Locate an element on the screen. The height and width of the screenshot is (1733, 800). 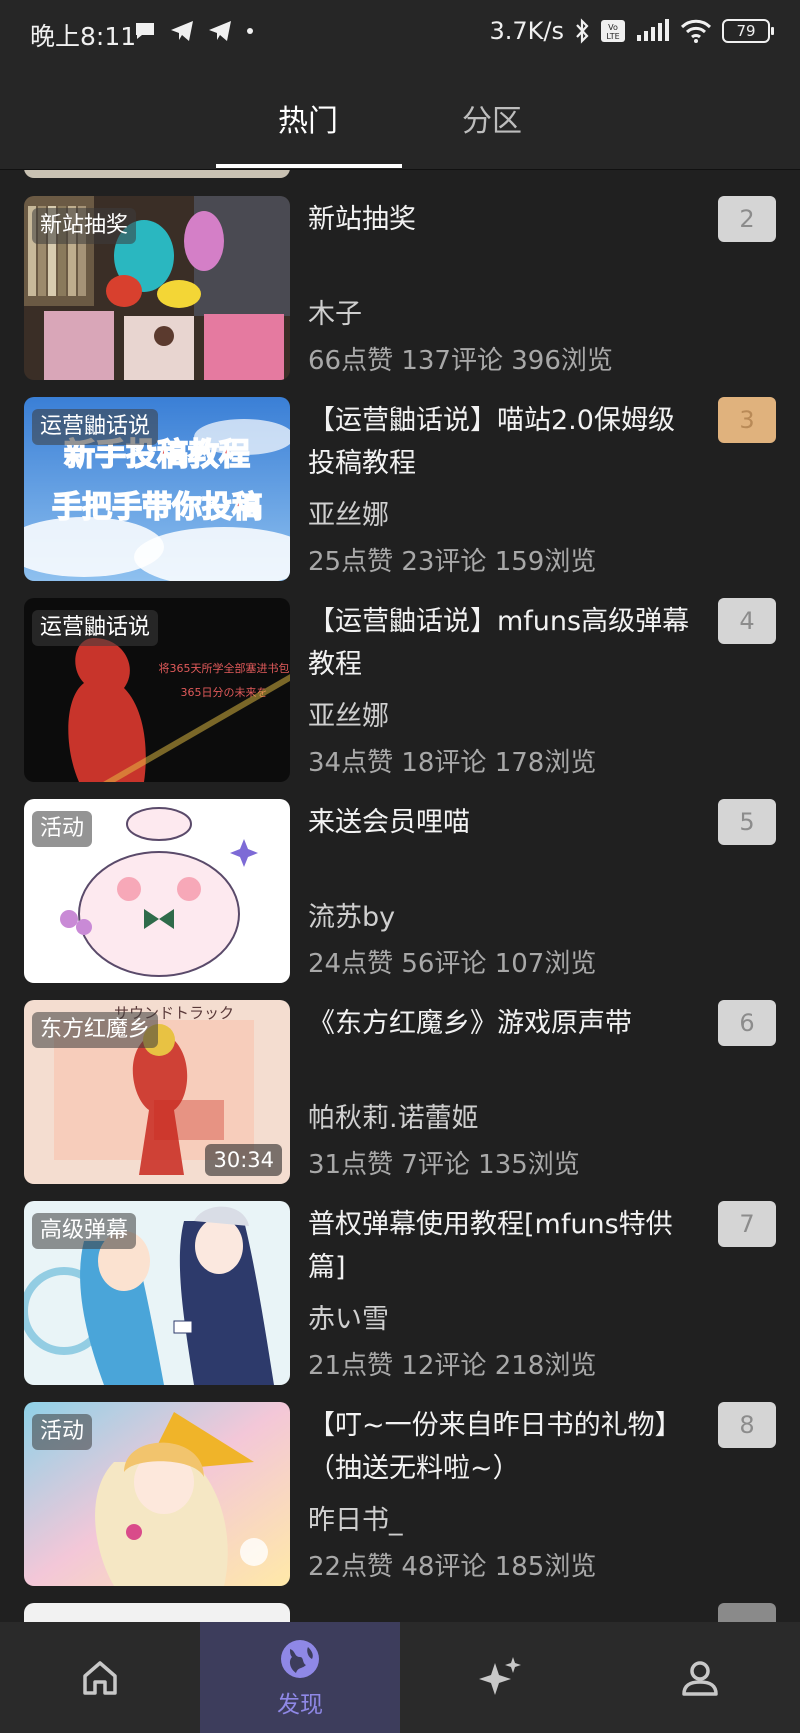
sparkle-icon is located at coordinates (500, 1675).